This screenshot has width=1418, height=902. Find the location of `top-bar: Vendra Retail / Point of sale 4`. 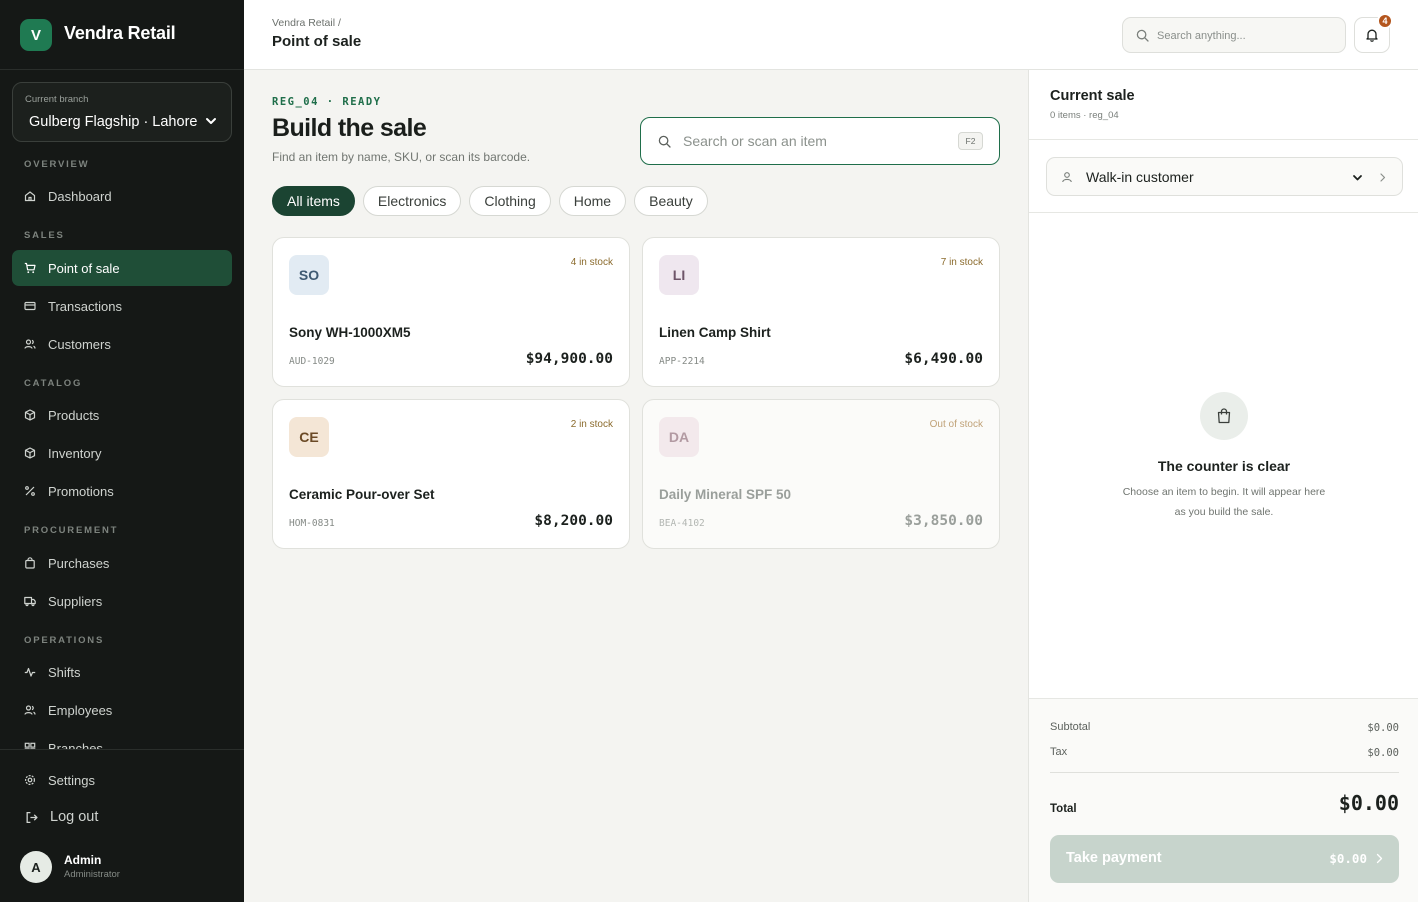

top-bar: Vendra Retail / Point of sale 4 is located at coordinates (831, 35).